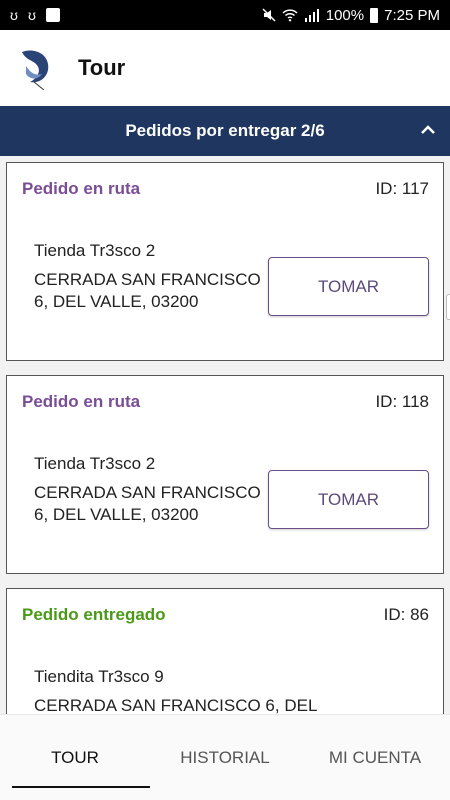 The width and height of the screenshot is (450, 800). I want to click on battery-percent: 100%, so click(345, 15).